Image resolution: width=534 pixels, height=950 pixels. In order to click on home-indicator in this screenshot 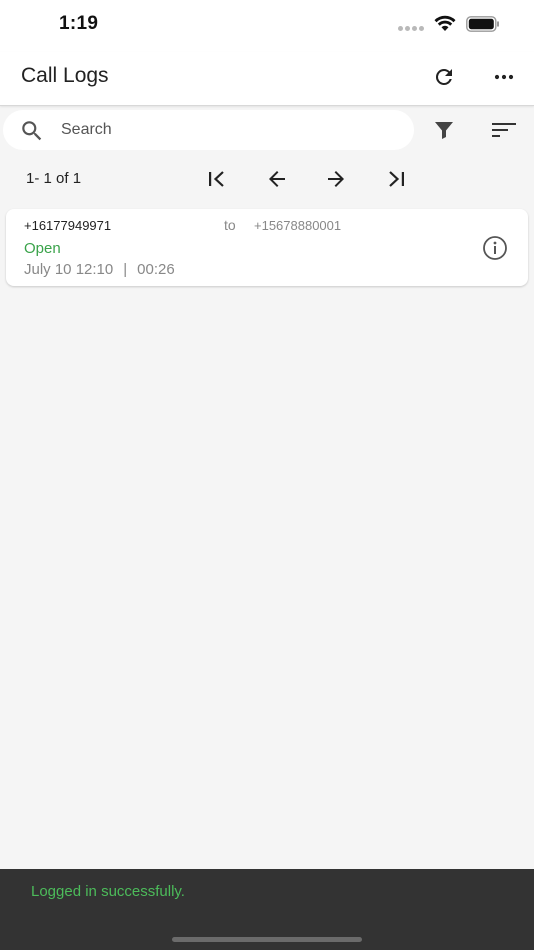, I will do `click(267, 939)`.